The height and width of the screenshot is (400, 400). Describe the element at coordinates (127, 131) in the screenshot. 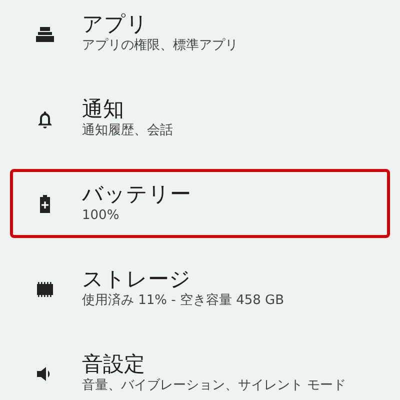

I see `item-subtitle: 通知履歴、会話` at that location.